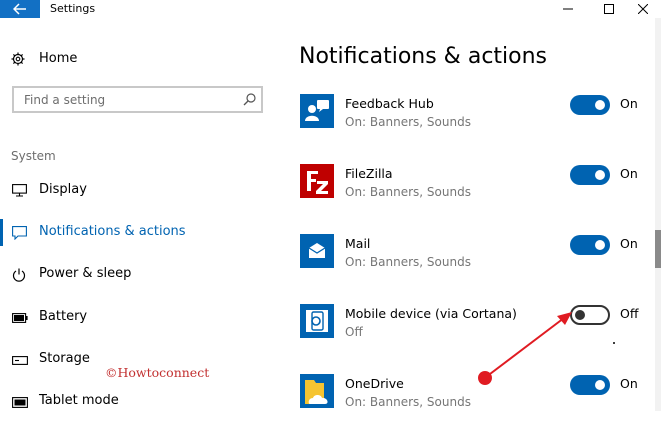  I want to click on monitor-icon, so click(19, 190).